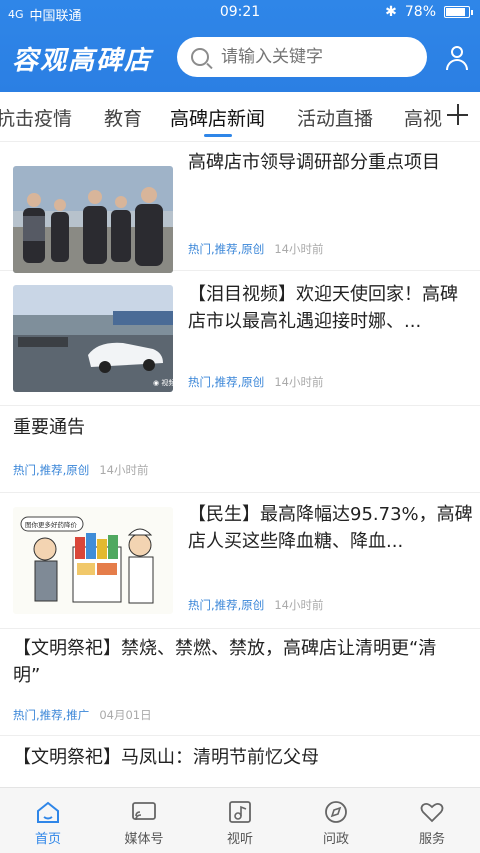  Describe the element at coordinates (49, 427) in the screenshot. I see `news-title: 重要通告` at that location.